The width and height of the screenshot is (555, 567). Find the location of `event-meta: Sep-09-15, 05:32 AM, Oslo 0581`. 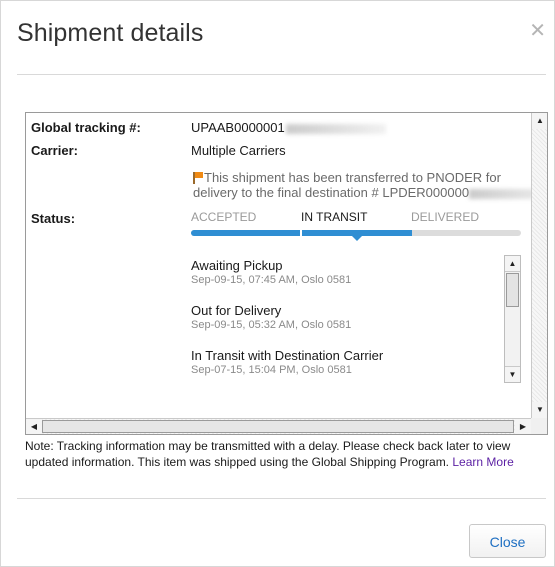

event-meta: Sep-09-15, 05:32 AM, Oslo 0581 is located at coordinates (271, 325).